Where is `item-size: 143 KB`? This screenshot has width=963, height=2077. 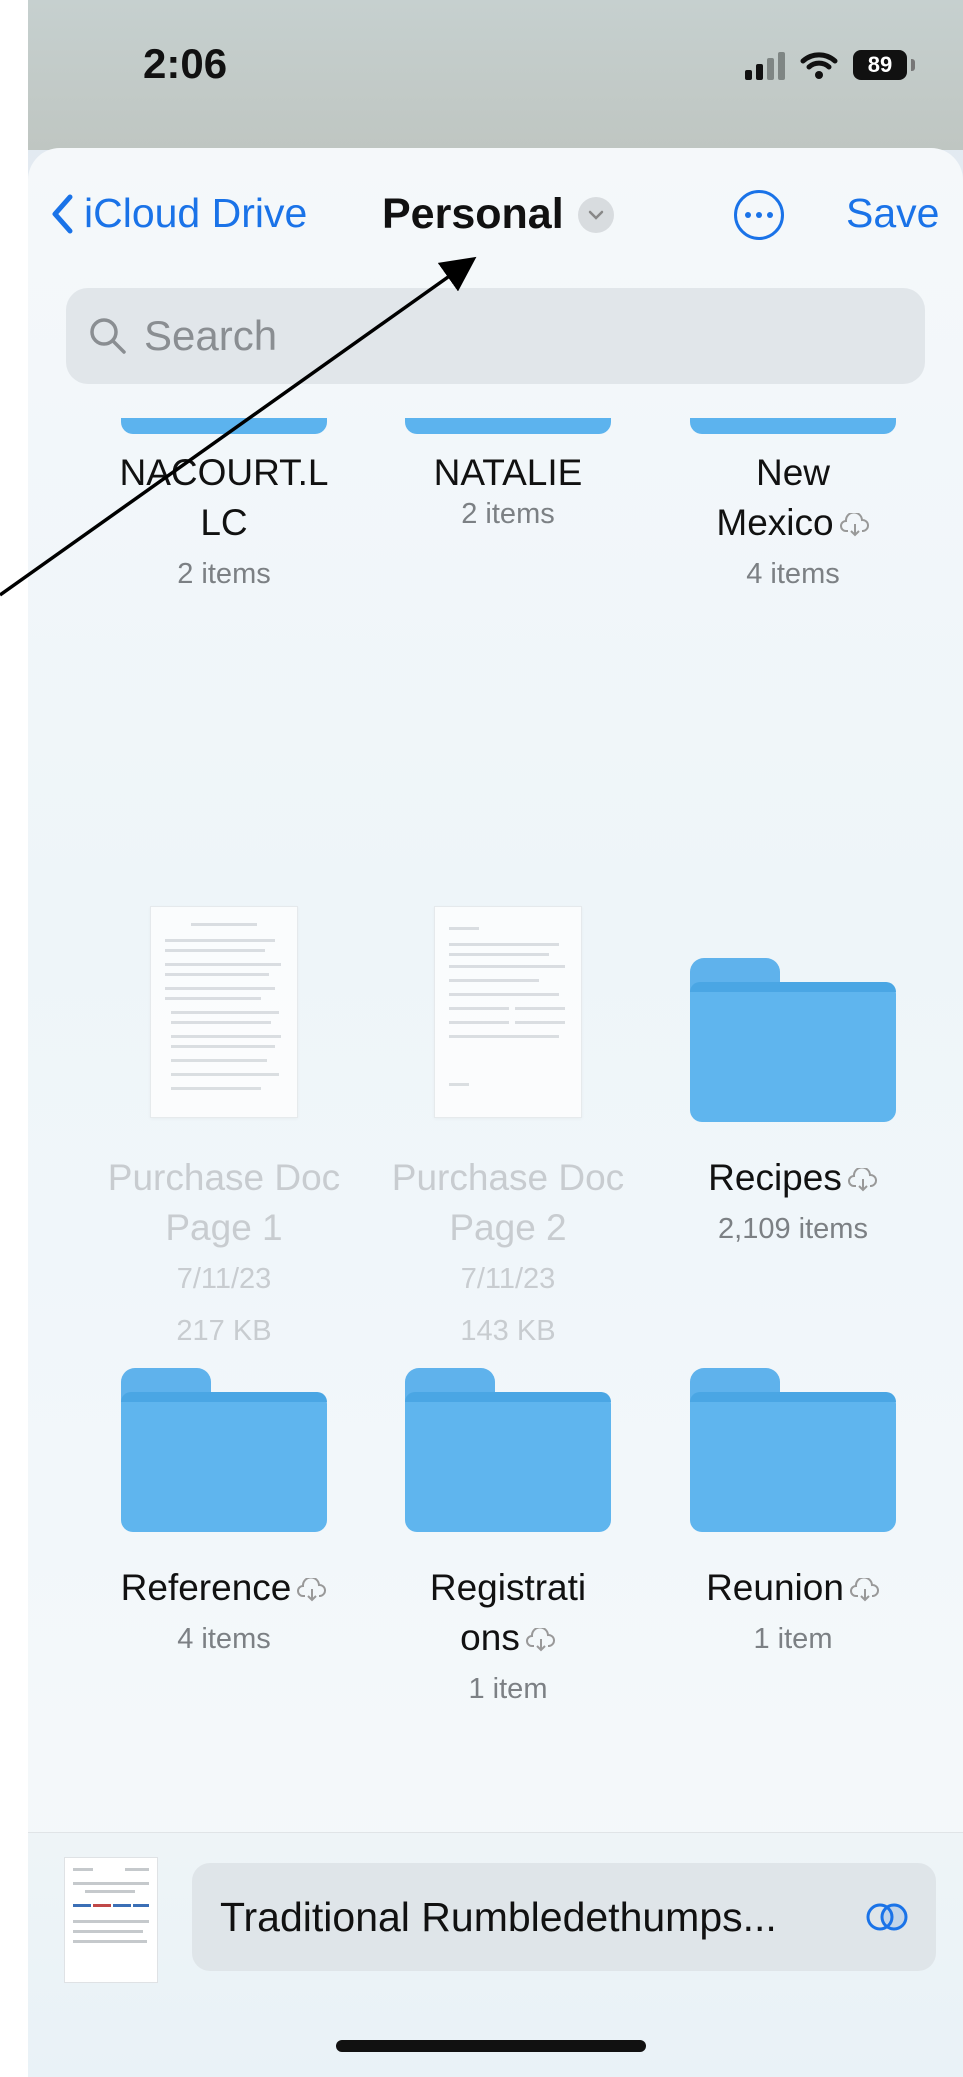
item-size: 143 KB is located at coordinates (508, 1331).